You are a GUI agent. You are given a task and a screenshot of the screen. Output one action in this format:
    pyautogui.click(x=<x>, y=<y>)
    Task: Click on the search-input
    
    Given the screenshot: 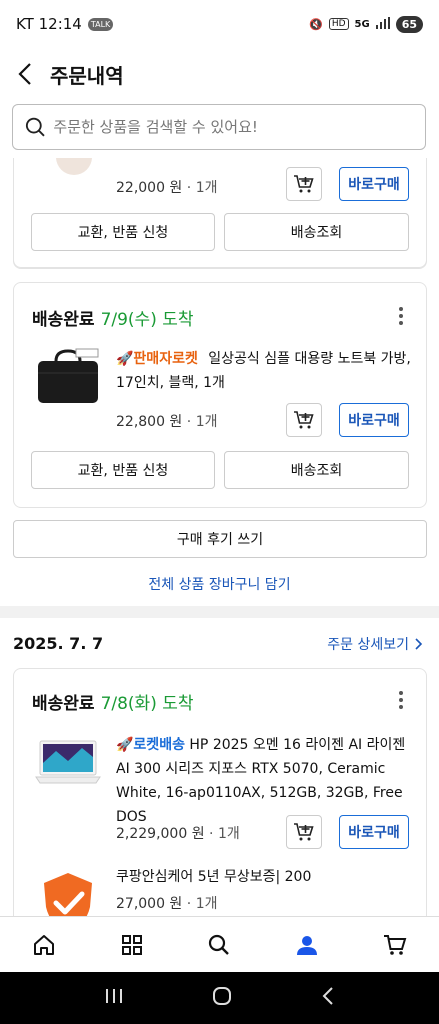 What is the action you would take?
    pyautogui.click(x=233, y=127)
    